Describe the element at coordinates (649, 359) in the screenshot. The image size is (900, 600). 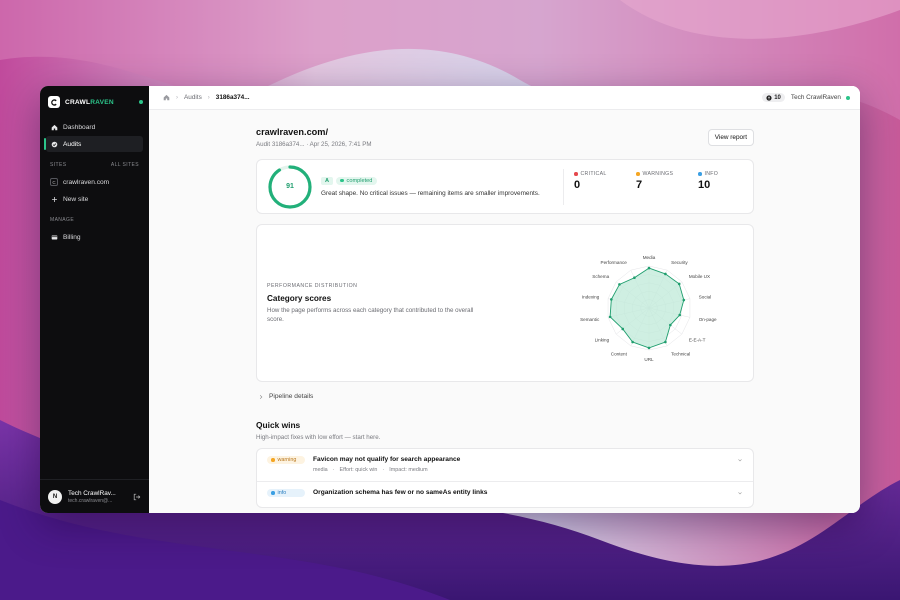
I see `radar-axis-label: URL` at that location.